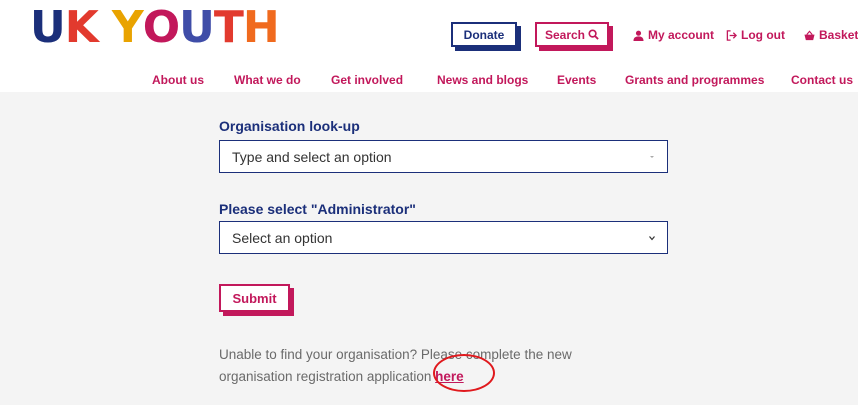  Describe the element at coordinates (593, 34) in the screenshot. I see `search-icon` at that location.